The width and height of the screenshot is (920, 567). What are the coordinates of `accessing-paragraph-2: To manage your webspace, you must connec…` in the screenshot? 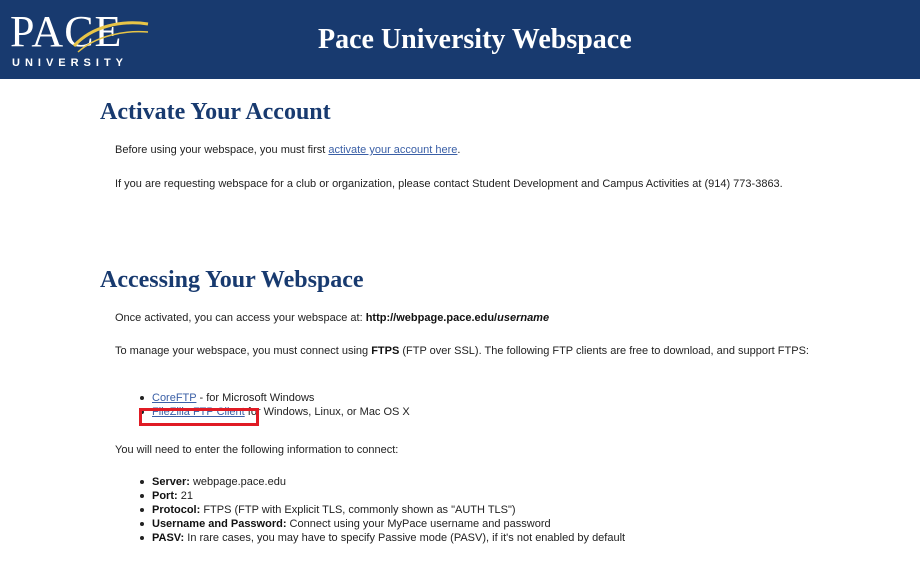 It's located at (465, 351).